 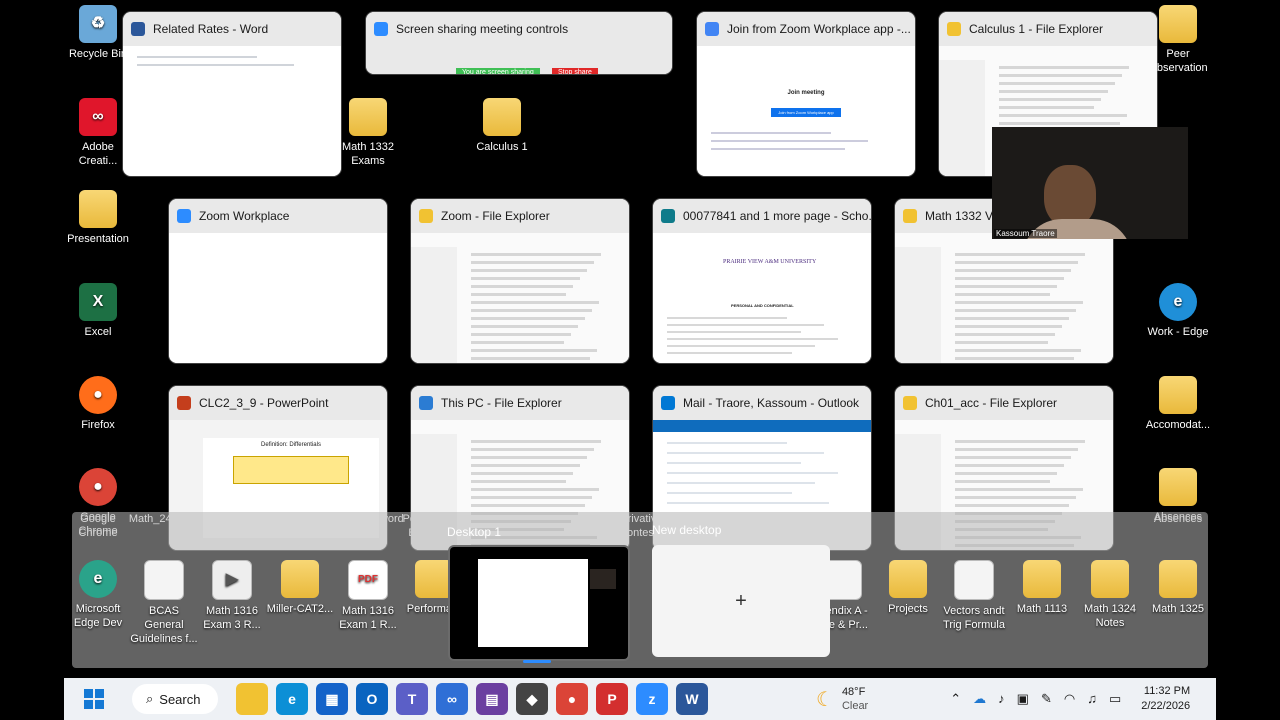 I want to click on chrome-icon: ●, so click(x=98, y=487).